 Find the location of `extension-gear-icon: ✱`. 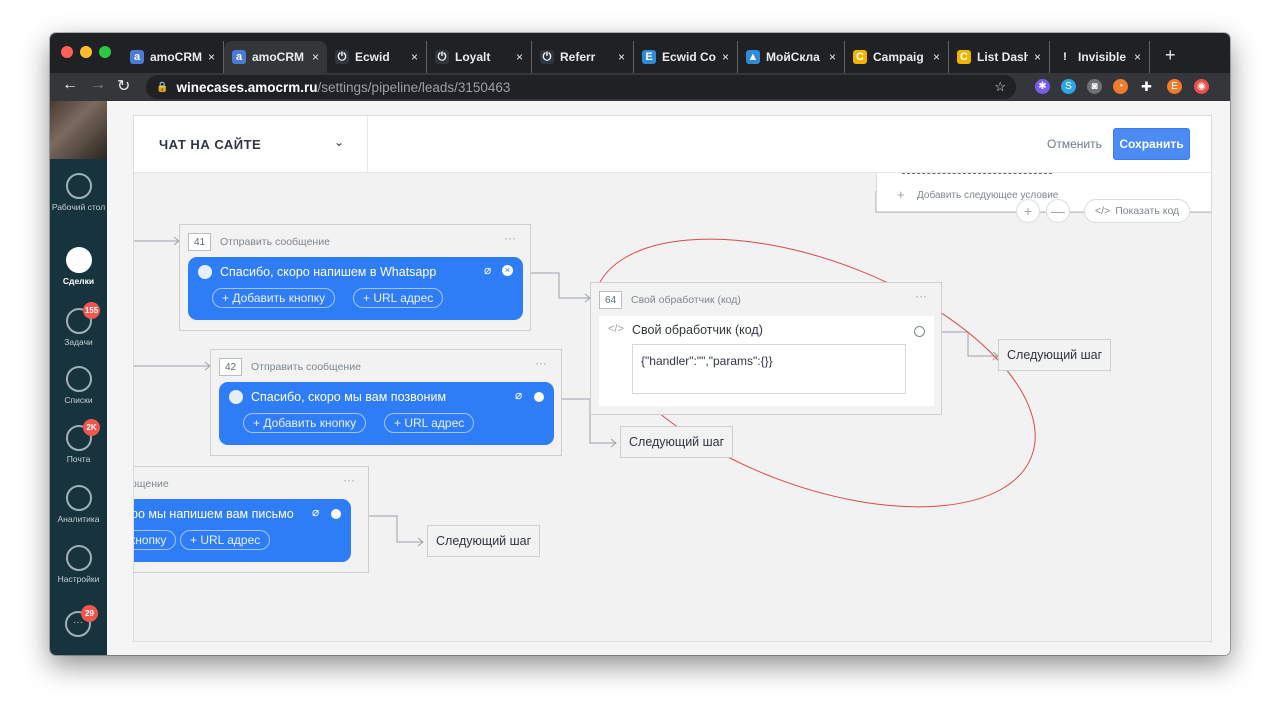

extension-gear-icon: ✱ is located at coordinates (1042, 86).